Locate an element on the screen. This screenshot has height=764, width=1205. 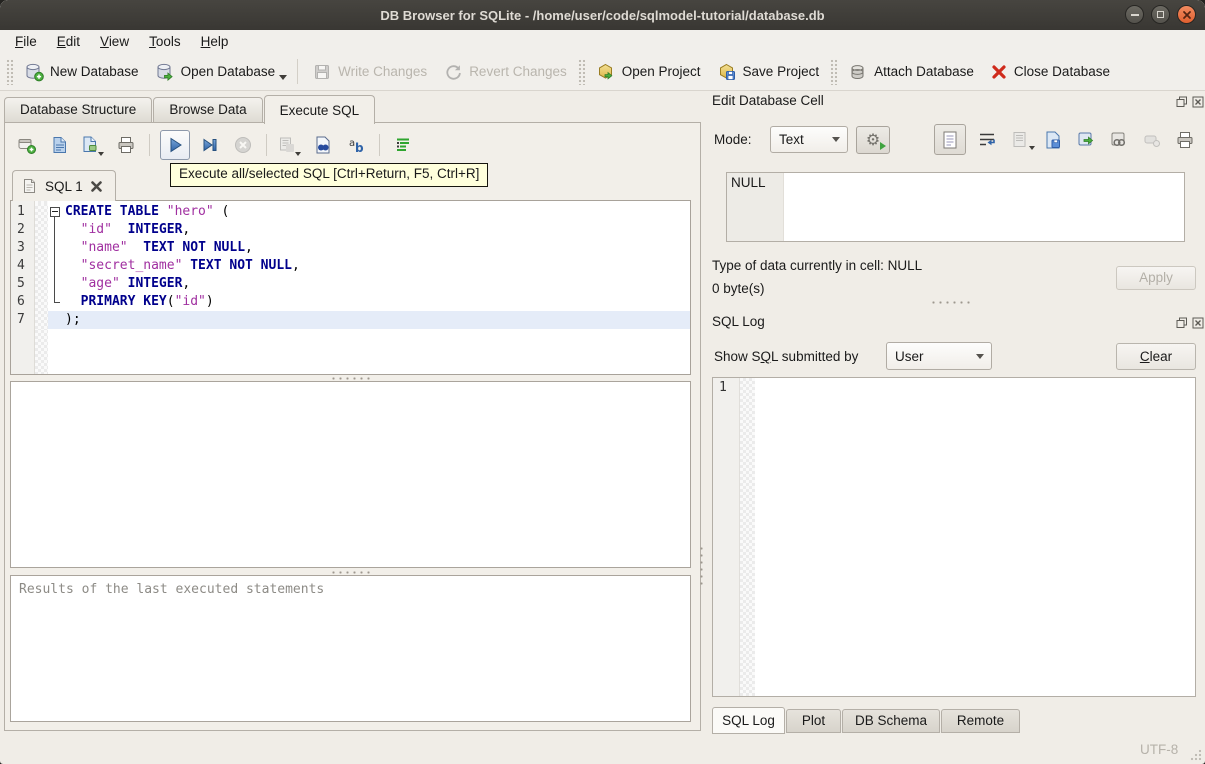
resize-grip-icon is located at coordinates (1195, 754).